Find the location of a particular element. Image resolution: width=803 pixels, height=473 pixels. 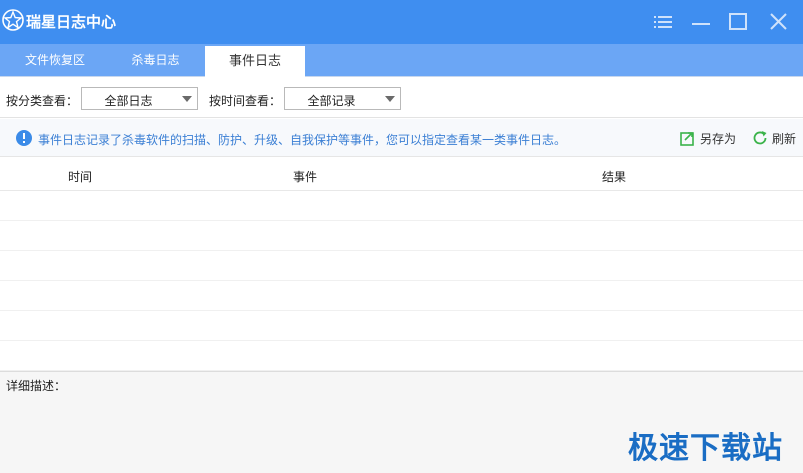

save-as-button: 另存为 is located at coordinates (710, 138).